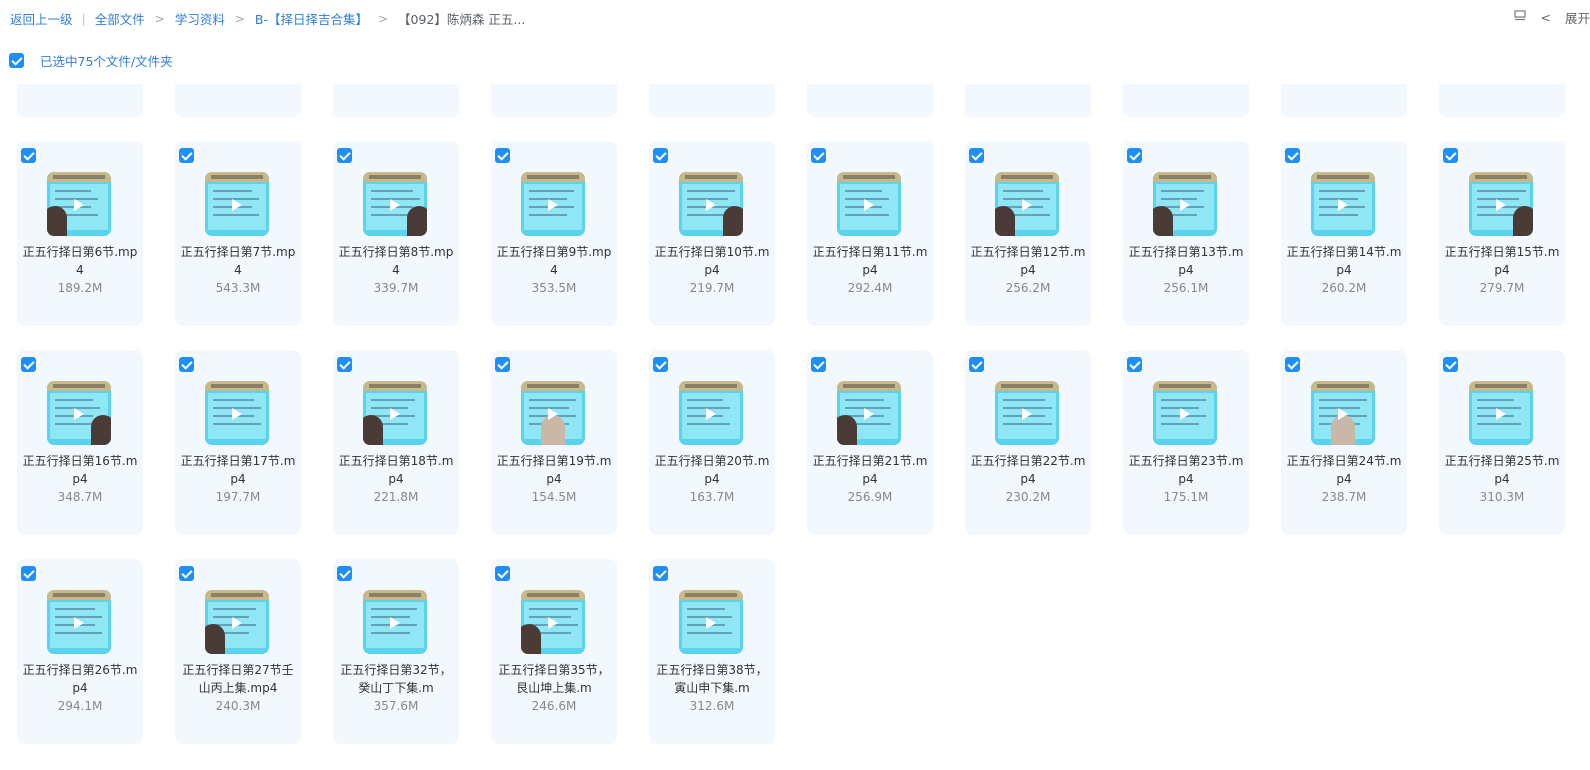 The image size is (1590, 770). I want to click on file-card: 正五行择日第32节，癸山丁下集.m 357.6M, so click(396, 651).